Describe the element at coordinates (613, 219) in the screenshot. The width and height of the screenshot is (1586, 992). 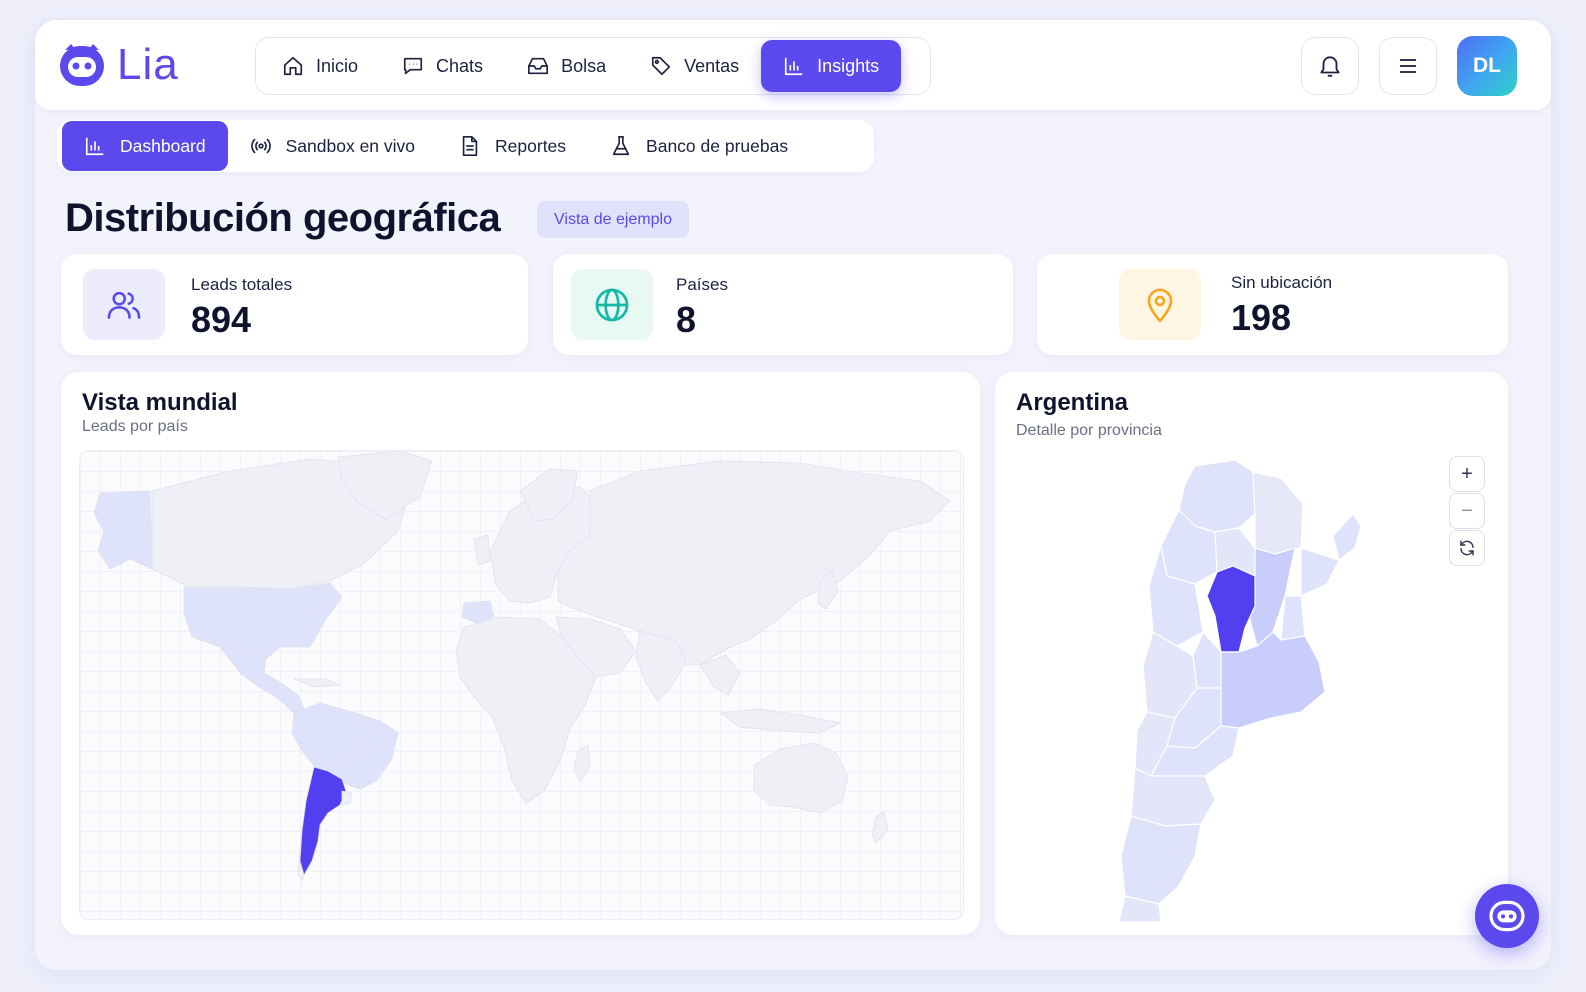
I see `sample-view-badge: Vista de ejemplo` at that location.